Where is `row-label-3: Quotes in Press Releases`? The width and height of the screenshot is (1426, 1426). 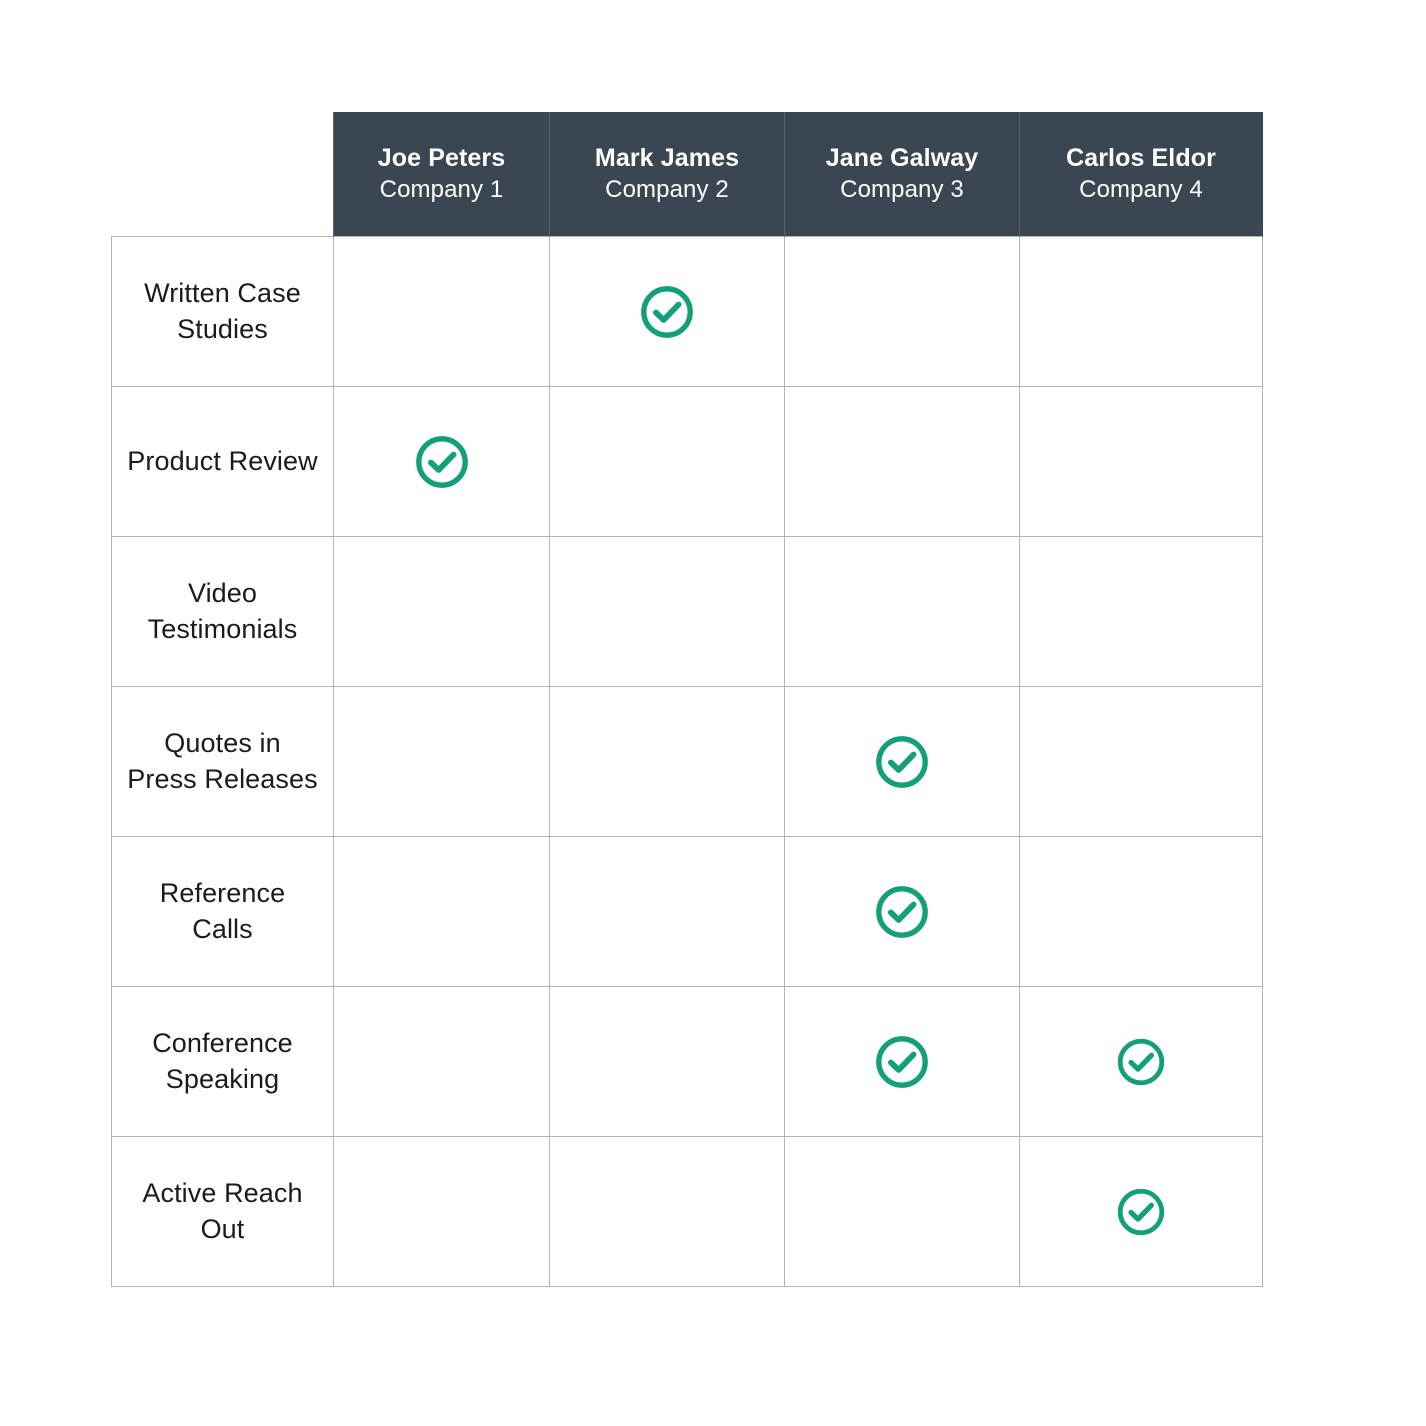
row-label-3: Quotes in Press Releases is located at coordinates (222, 761).